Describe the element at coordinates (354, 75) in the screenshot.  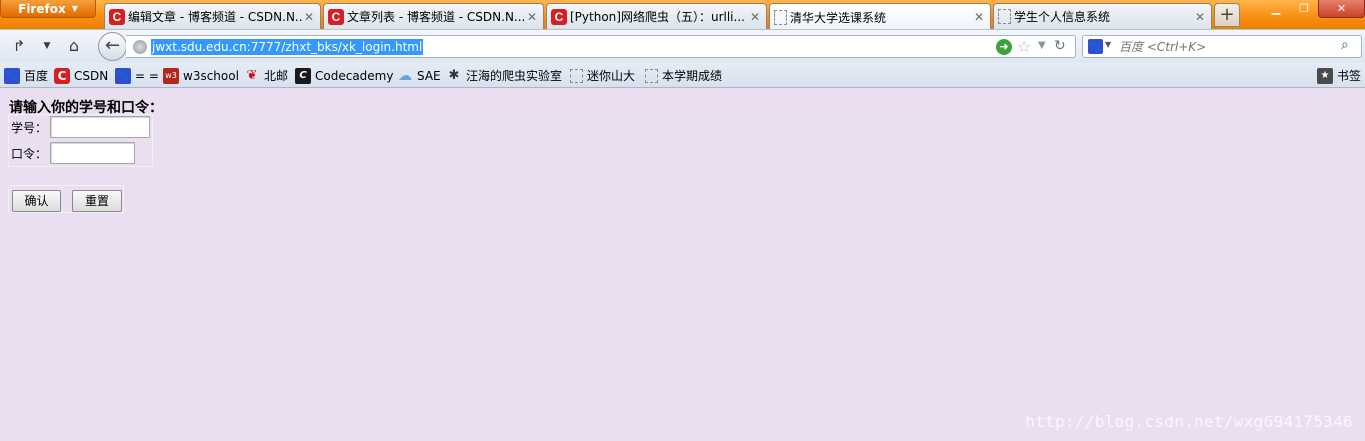
I see `bookmark-label: Codecademy` at that location.